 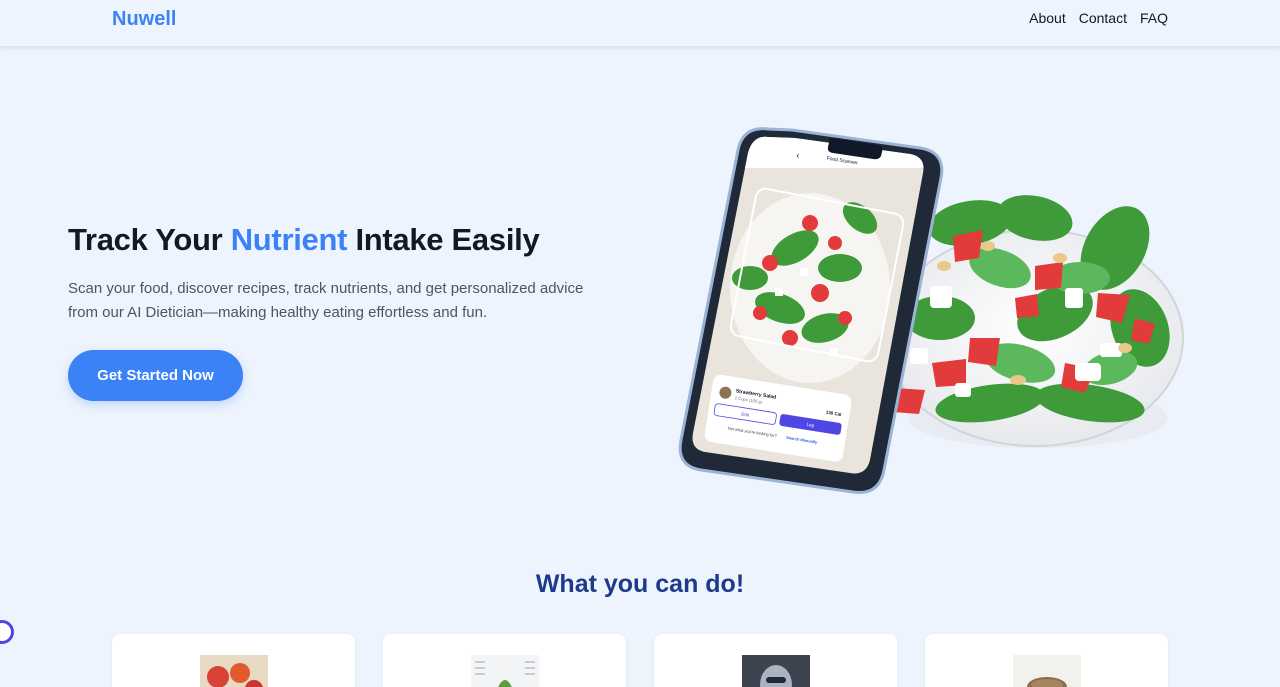 I want to click on hero-title: Track Your Nutrient Intake Easily, so click(x=304, y=240).